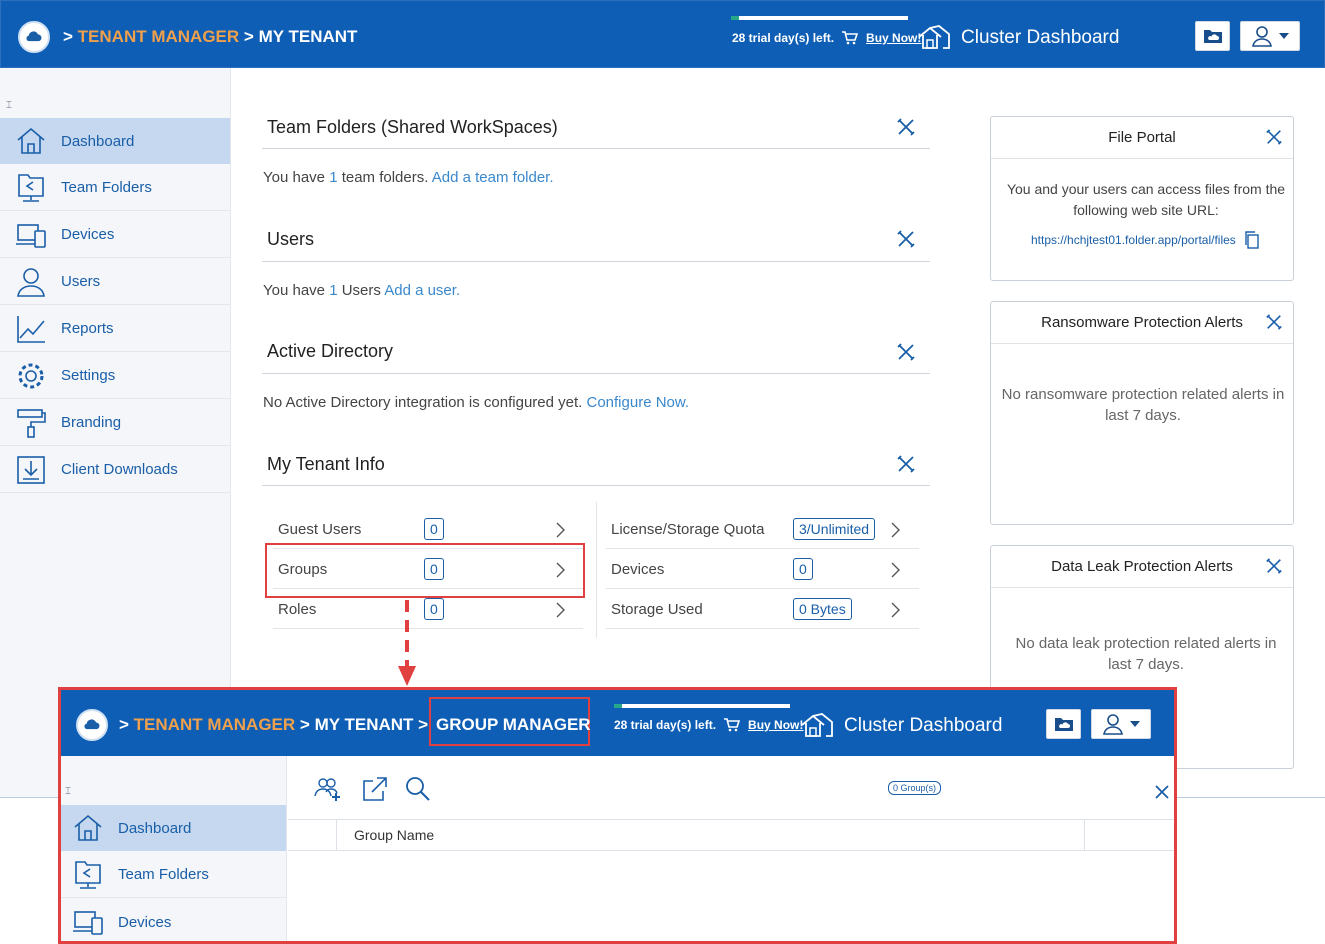 This screenshot has height=944, width=1325. Describe the element at coordinates (31, 282) in the screenshot. I see `users-icon` at that location.